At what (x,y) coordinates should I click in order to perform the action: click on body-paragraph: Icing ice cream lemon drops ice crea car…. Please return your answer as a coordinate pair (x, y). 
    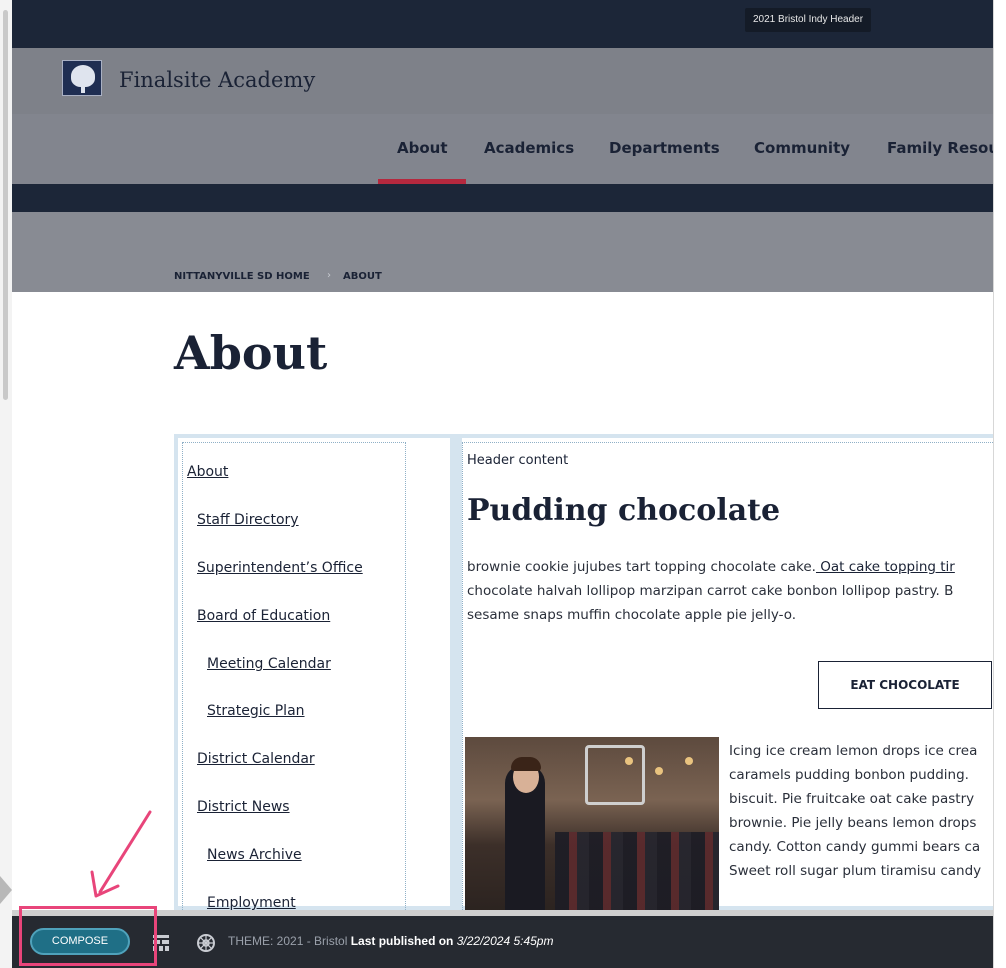
    Looking at the image, I should click on (855, 811).